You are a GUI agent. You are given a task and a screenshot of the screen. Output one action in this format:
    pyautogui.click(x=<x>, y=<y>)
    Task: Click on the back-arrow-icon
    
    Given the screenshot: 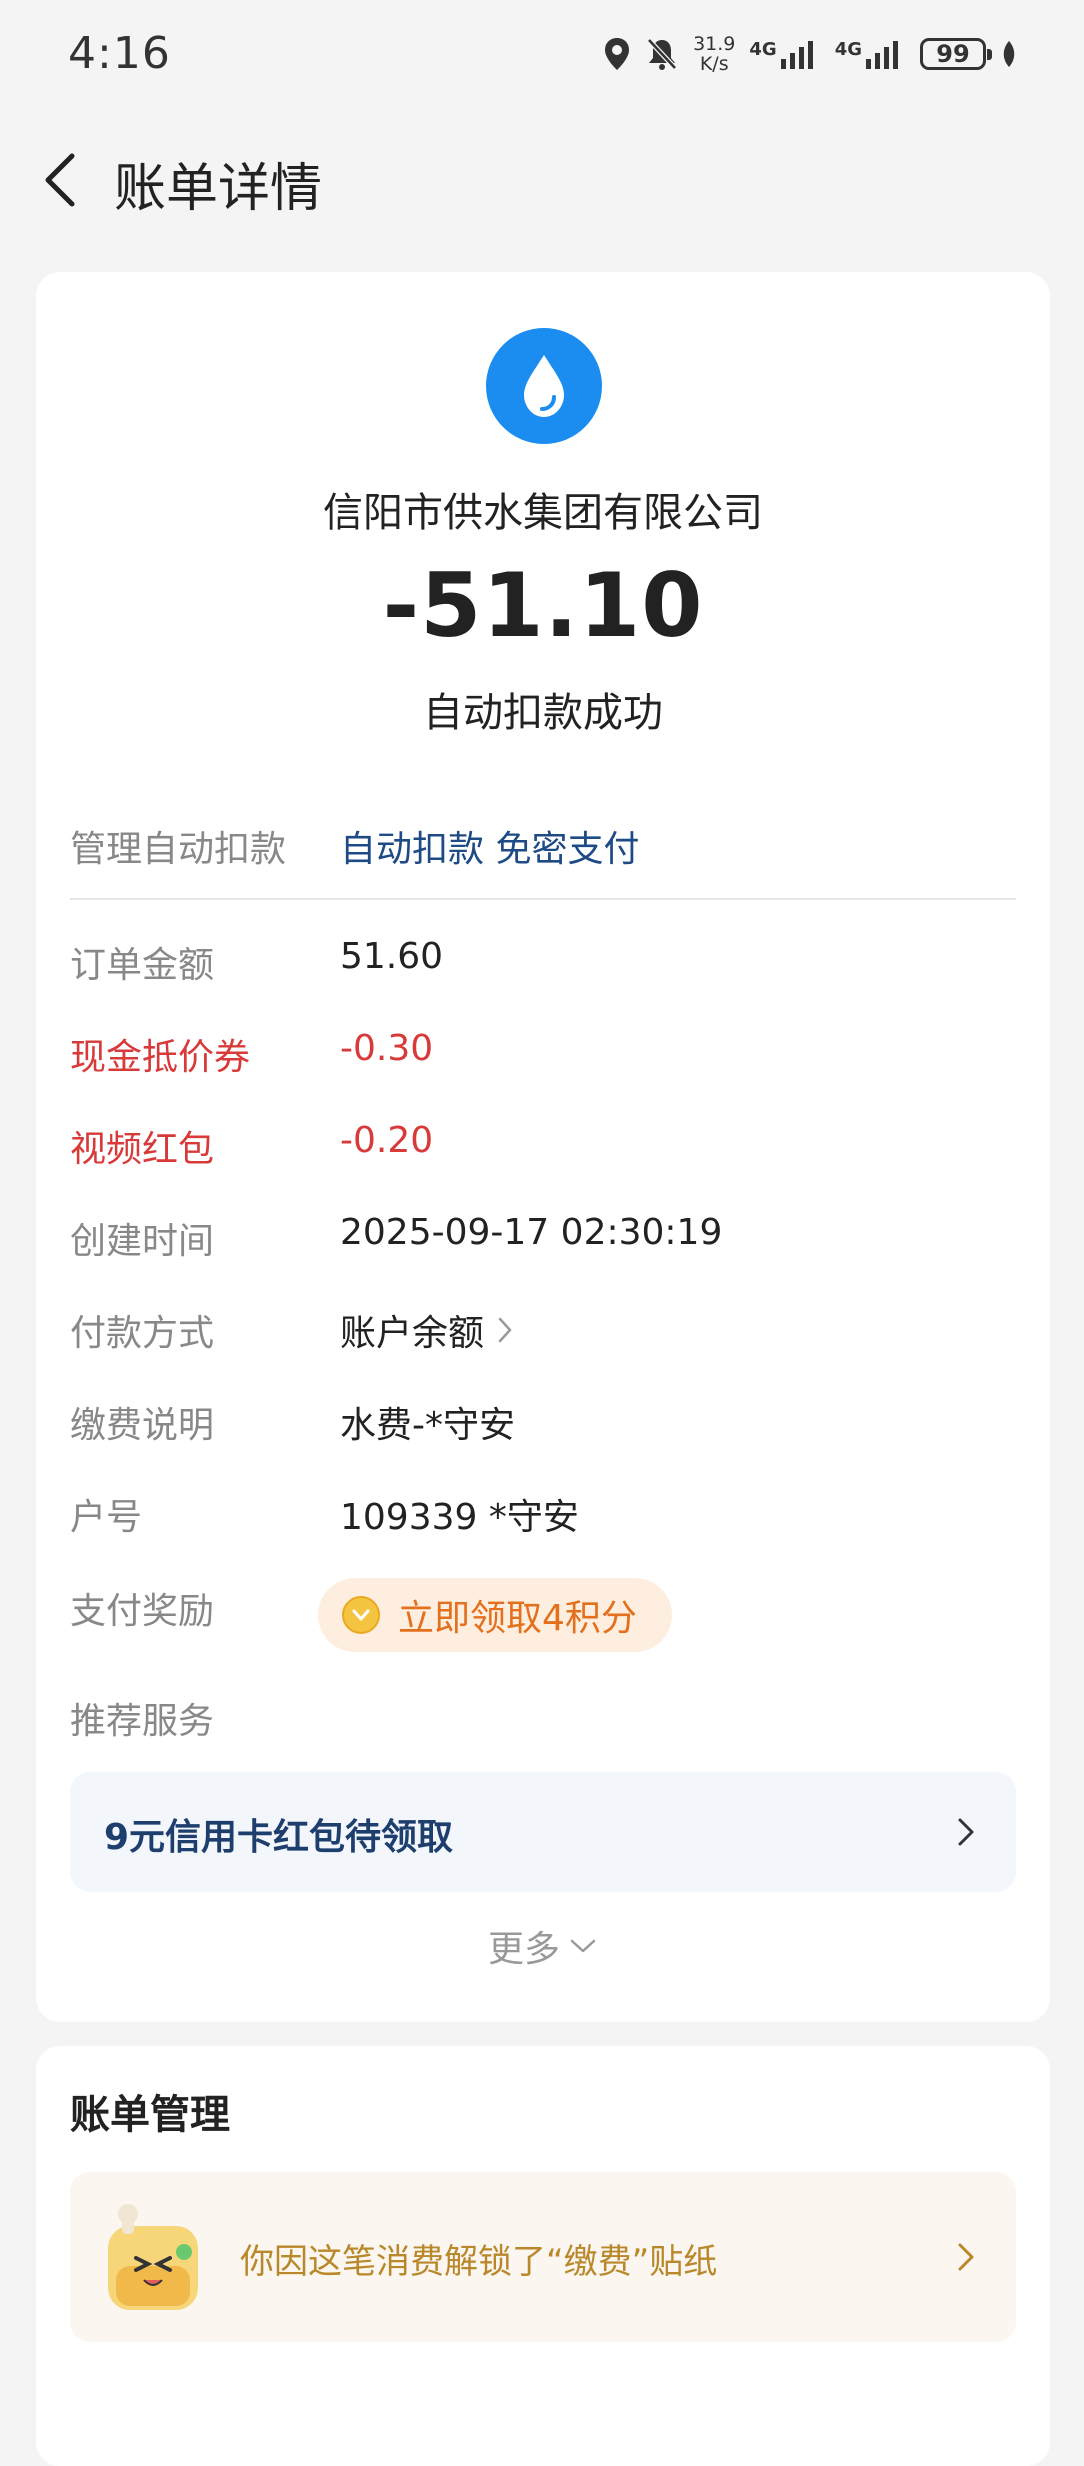 What is the action you would take?
    pyautogui.click(x=60, y=180)
    